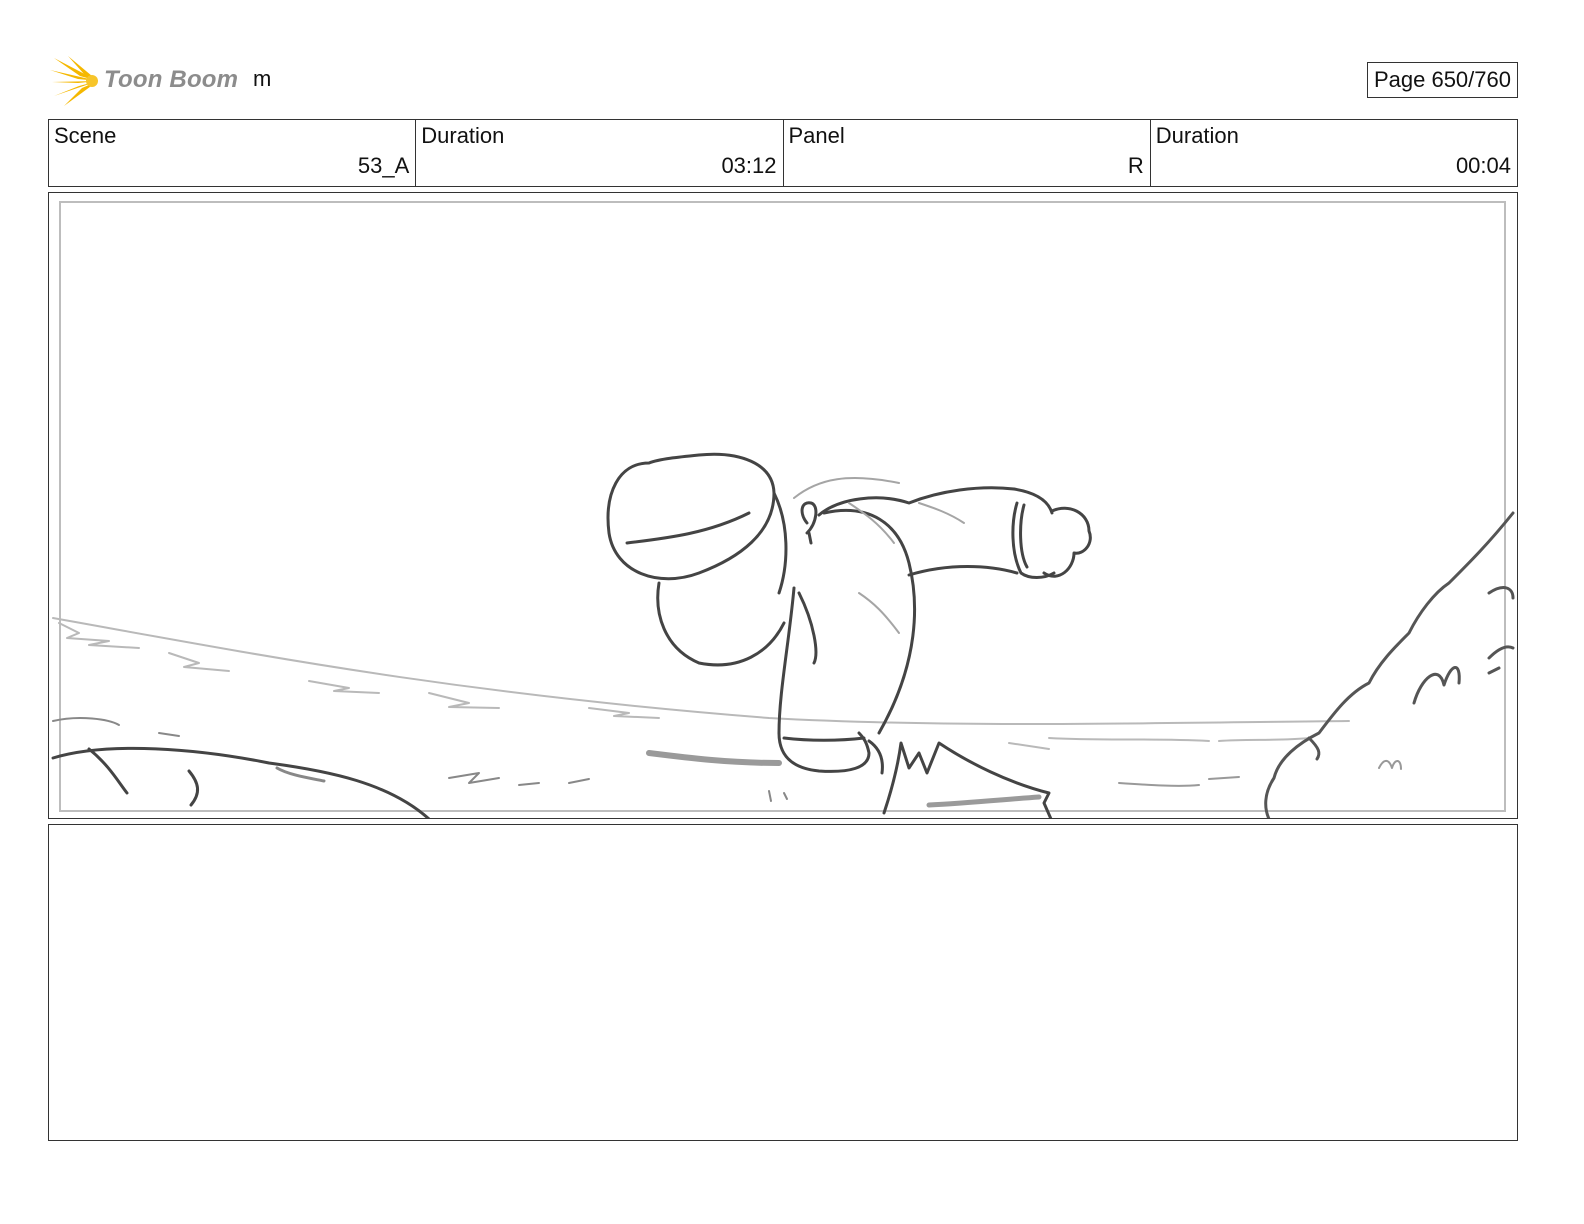  I want to click on panel-label: Panel, so click(816, 135).